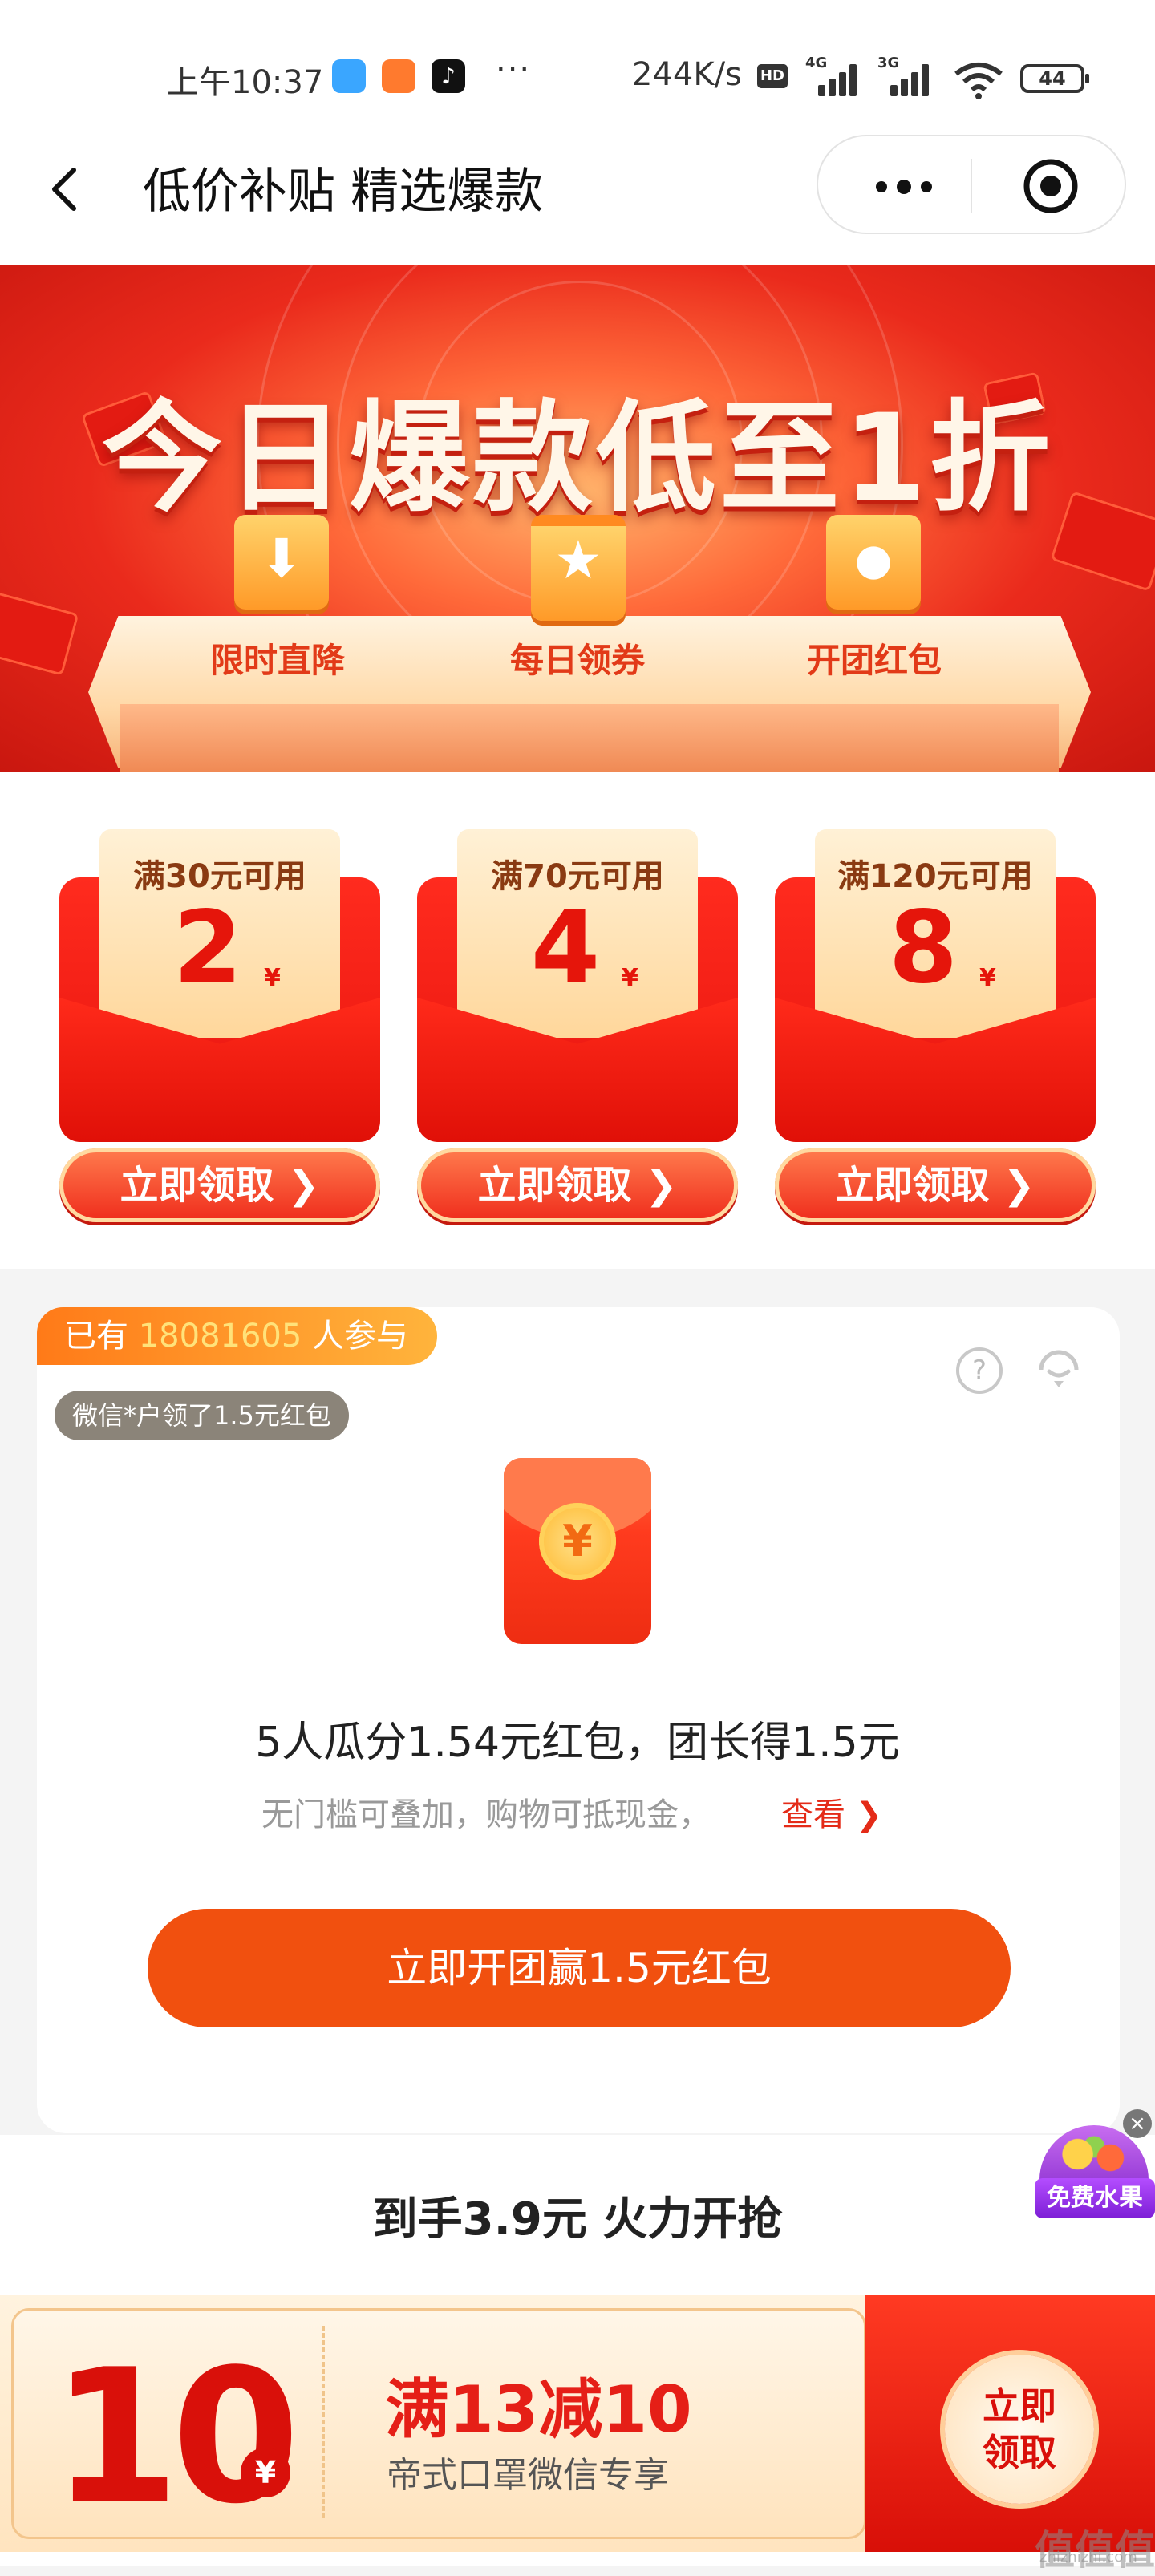 Image resolution: width=1155 pixels, height=2576 pixels. What do you see at coordinates (1095, 2169) in the screenshot?
I see `free-fruit-floating-ad: 免费水果 ×` at bounding box center [1095, 2169].